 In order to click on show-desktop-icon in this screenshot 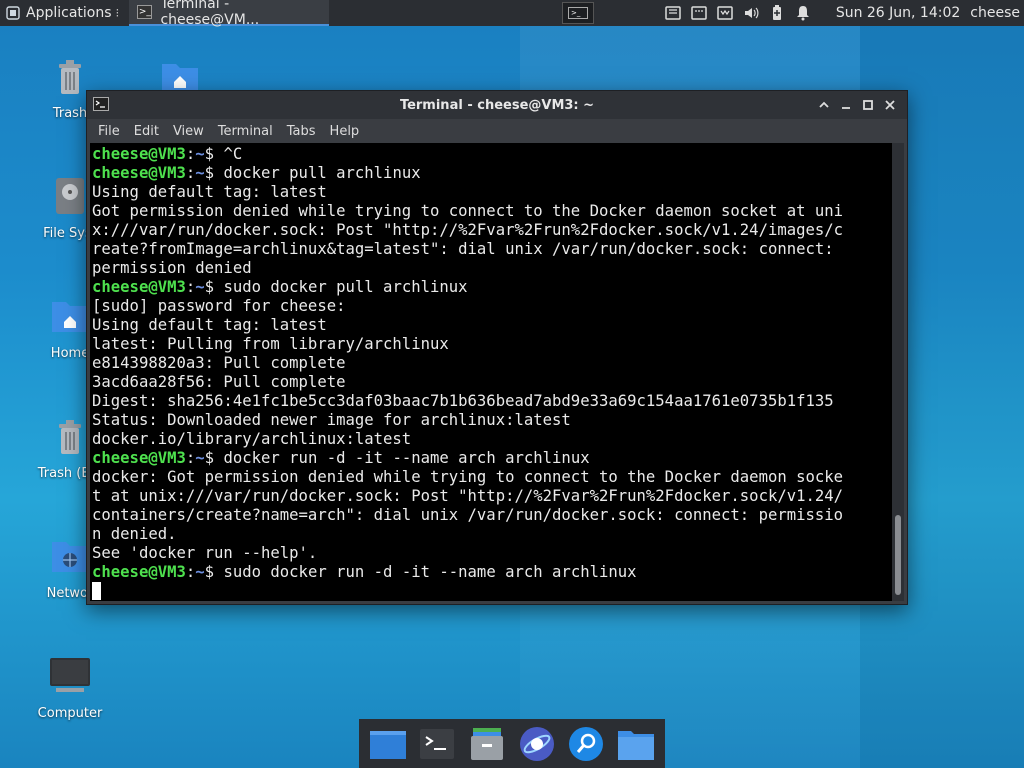, I will do `click(387, 744)`.